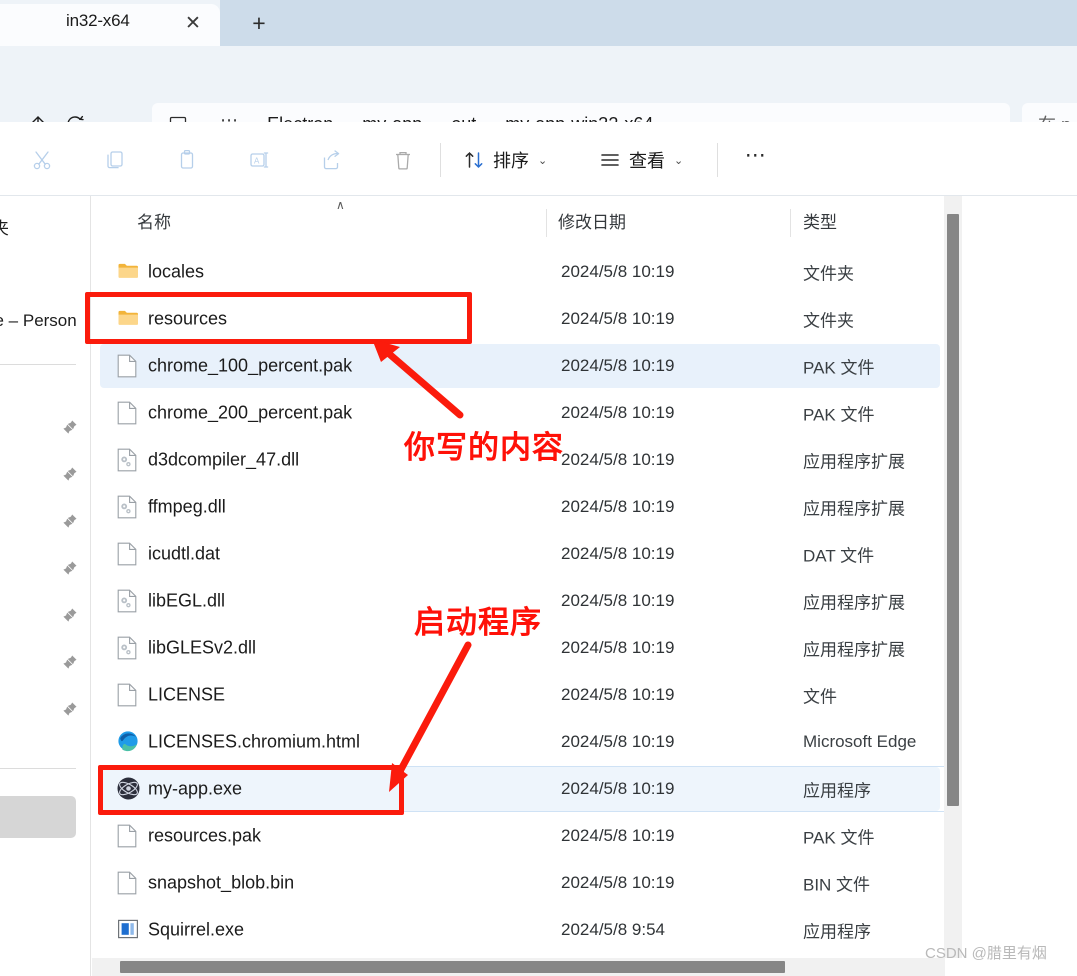 The height and width of the screenshot is (976, 1077). Describe the element at coordinates (679, 160) in the screenshot. I see `chevron-down-icon: ⌄` at that location.